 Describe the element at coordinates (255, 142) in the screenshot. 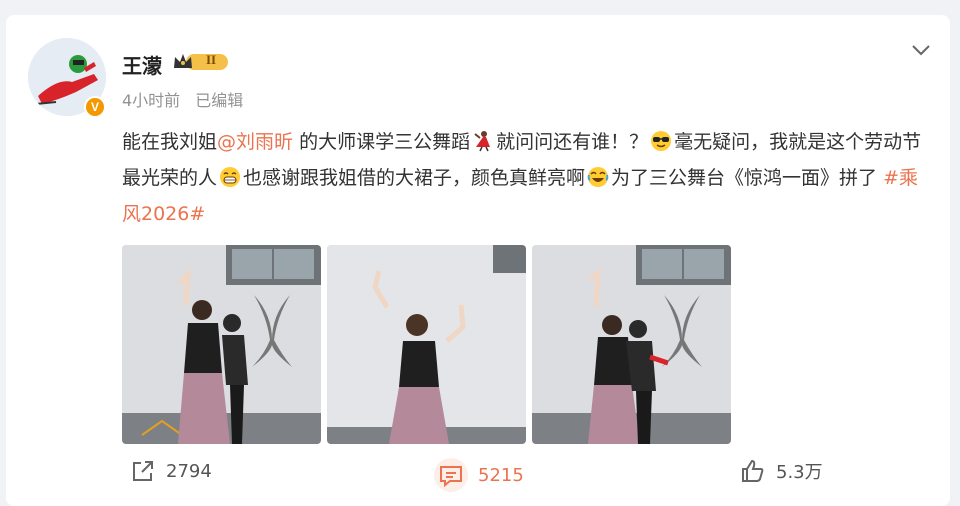

I see `mention-link: @刘雨昕` at that location.